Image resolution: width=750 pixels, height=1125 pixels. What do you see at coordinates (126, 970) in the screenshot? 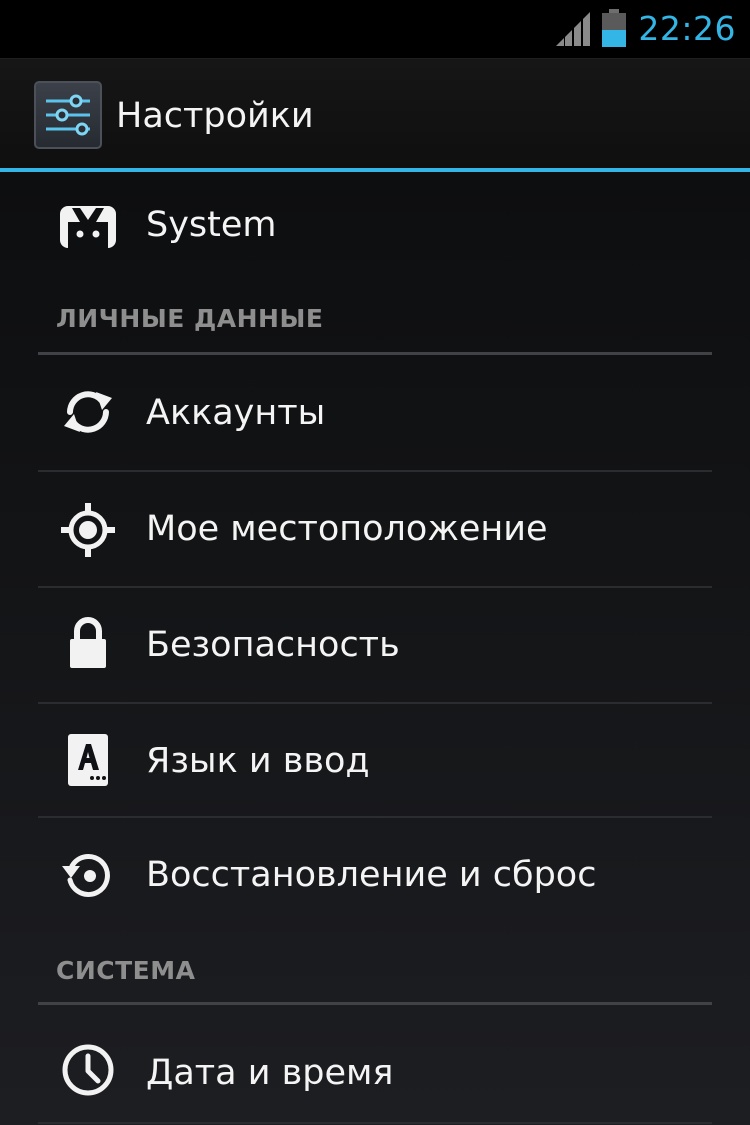
I see `section-header-system: СИСТЕМА` at bounding box center [126, 970].